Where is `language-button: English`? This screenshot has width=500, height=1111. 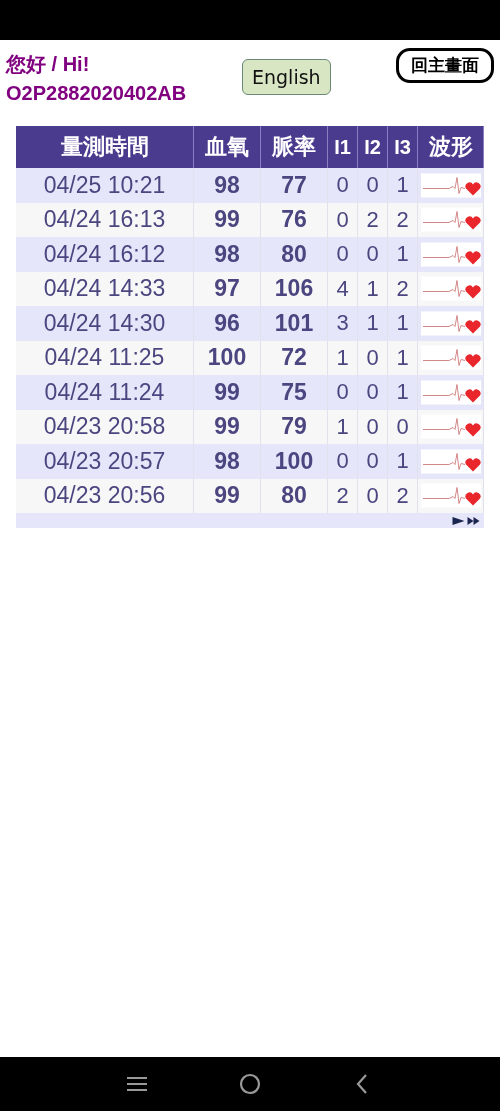
language-button: English is located at coordinates (286, 77).